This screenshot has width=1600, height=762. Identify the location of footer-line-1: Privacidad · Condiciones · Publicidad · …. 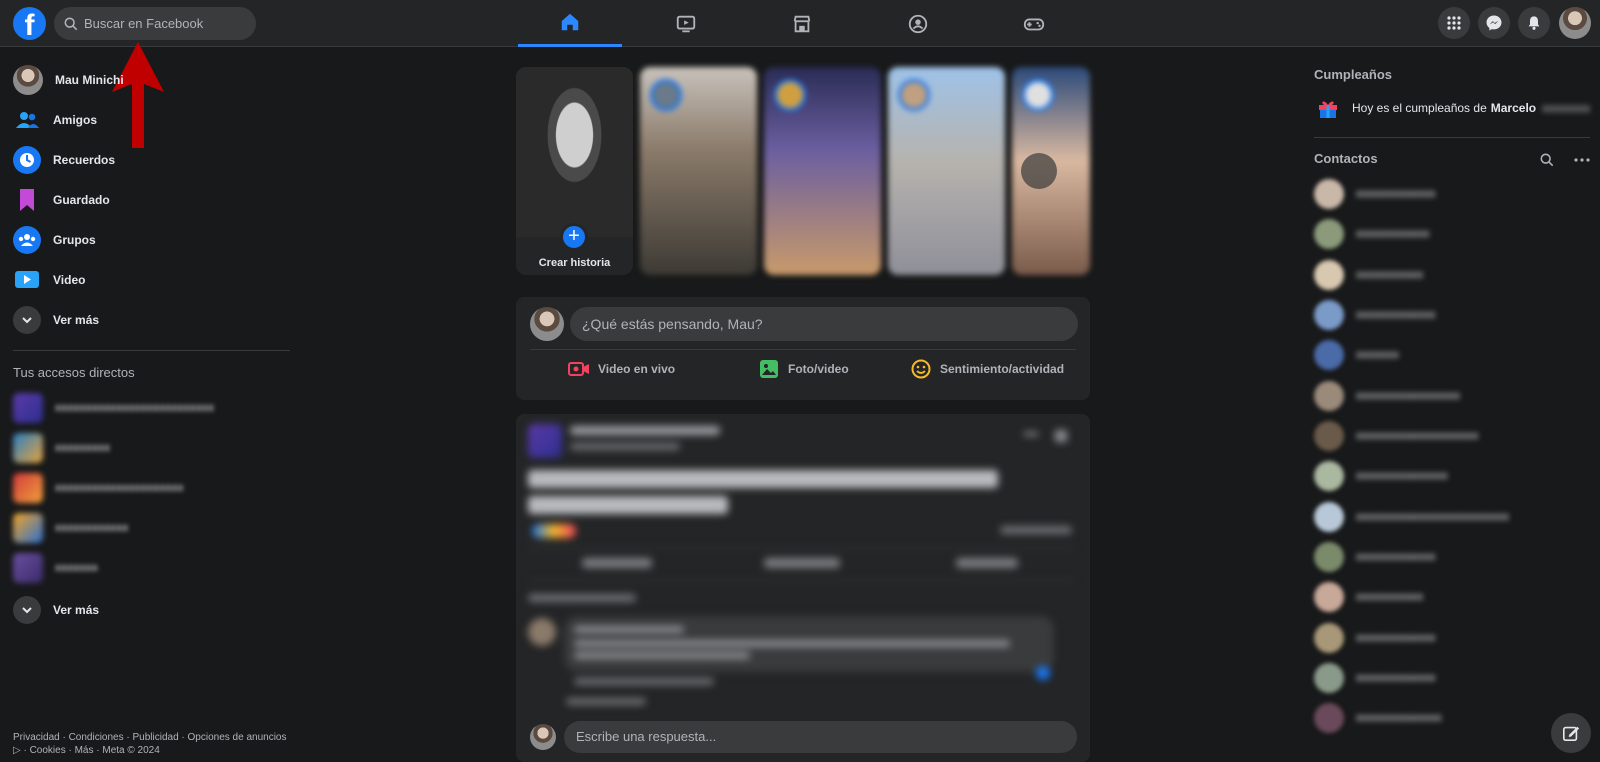
(153, 737).